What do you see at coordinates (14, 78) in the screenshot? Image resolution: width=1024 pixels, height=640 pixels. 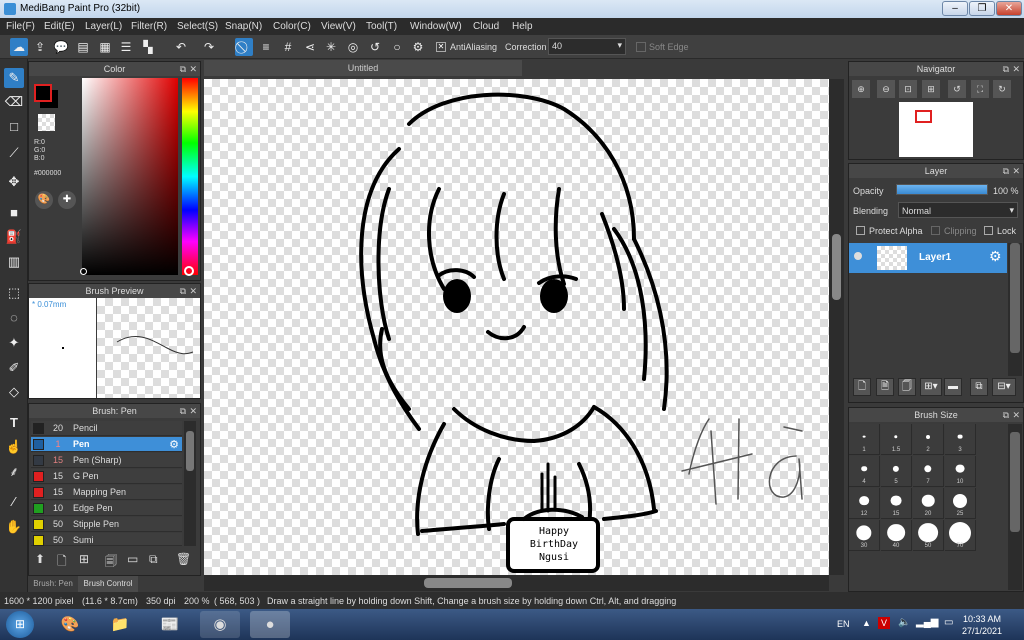 I see `brush-tool-icon: ✎` at bounding box center [14, 78].